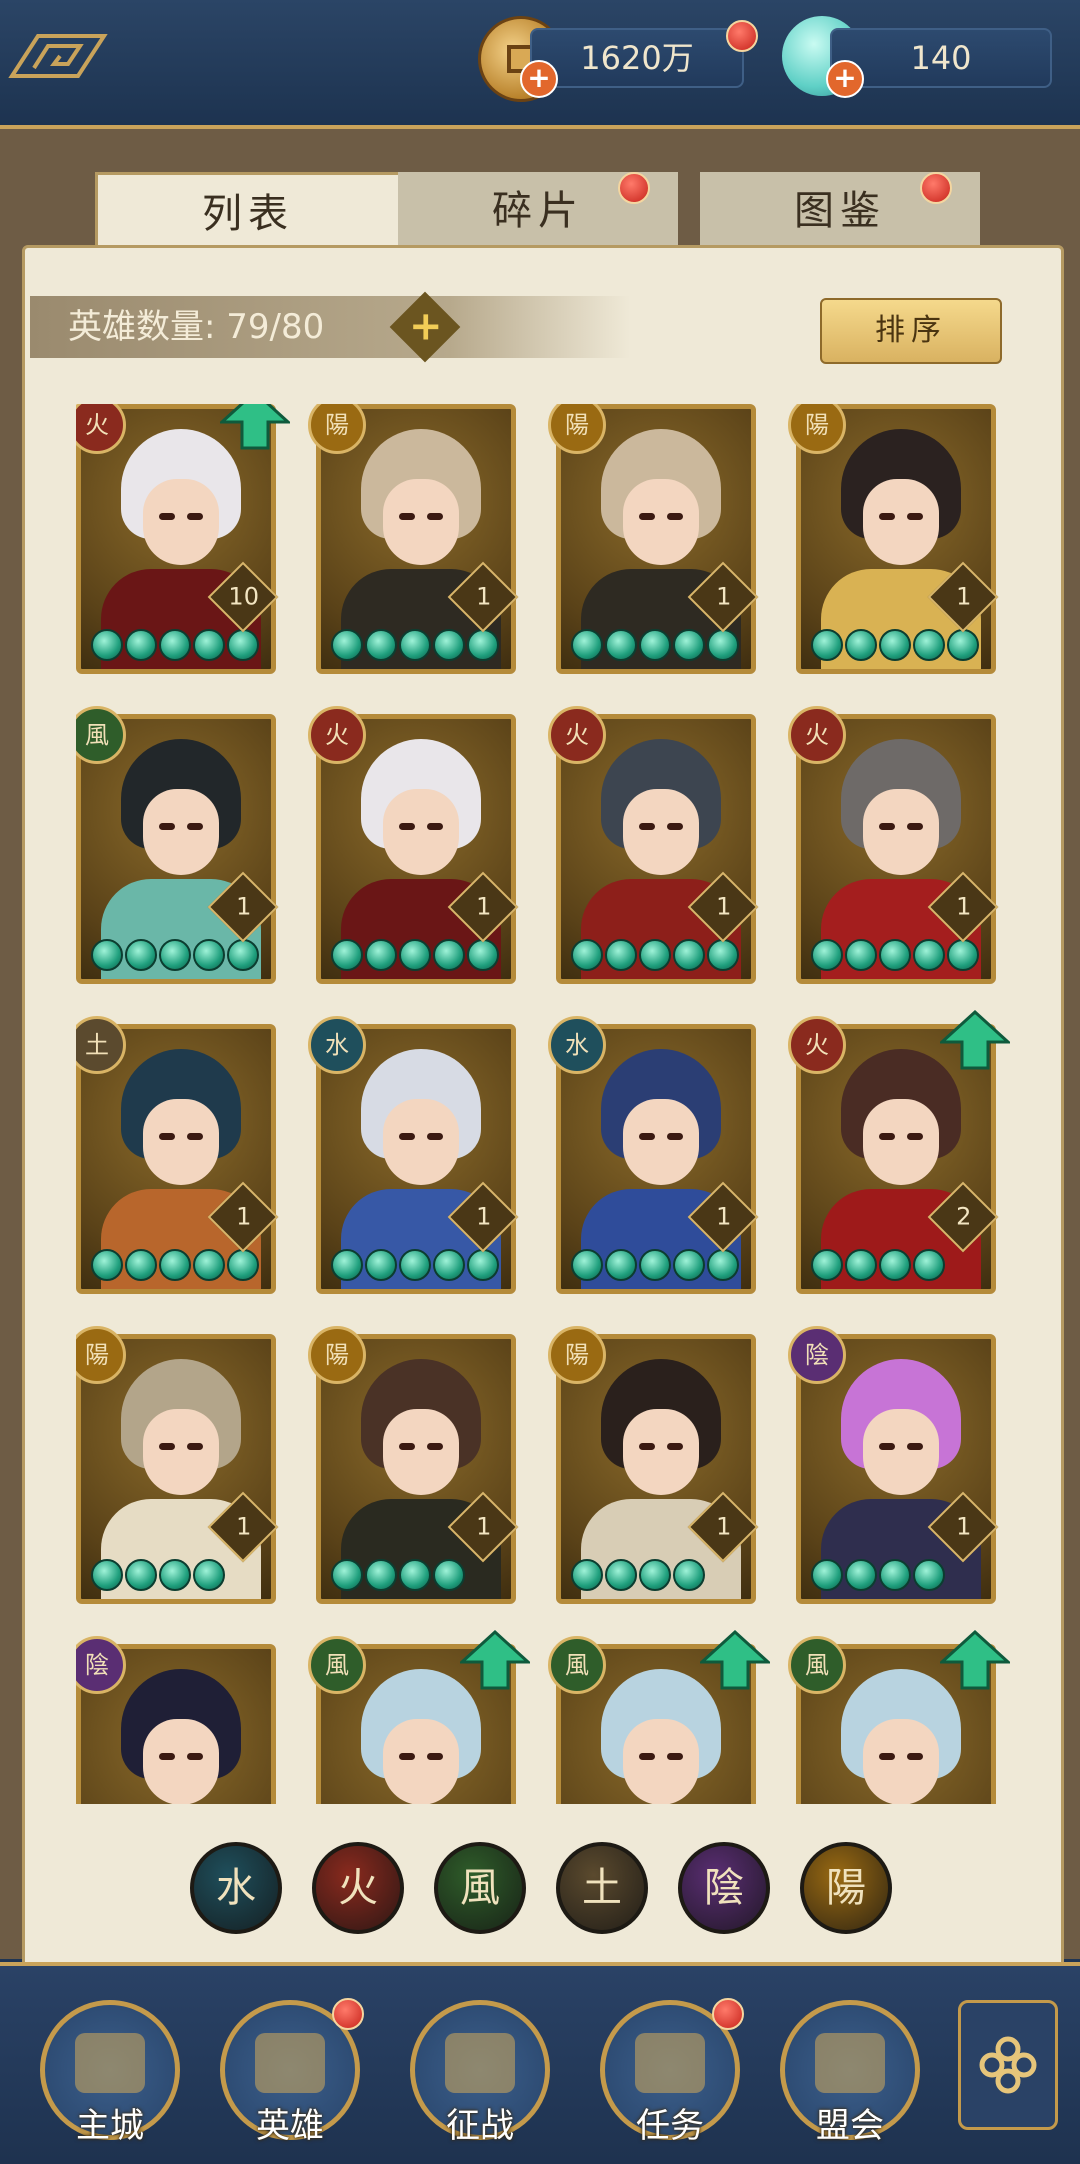  Describe the element at coordinates (358, 1888) in the screenshot. I see `element-filter-button: 火` at that location.